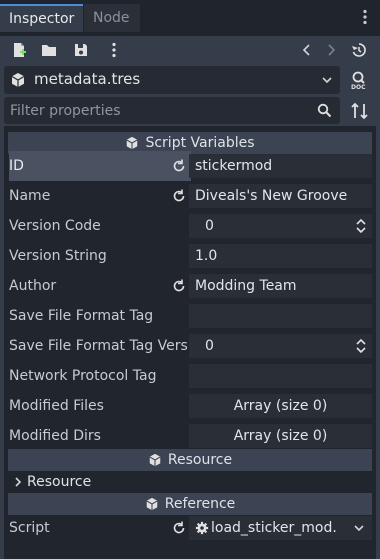 This screenshot has width=380, height=559. I want to click on section-resource: Resource, so click(190, 460).